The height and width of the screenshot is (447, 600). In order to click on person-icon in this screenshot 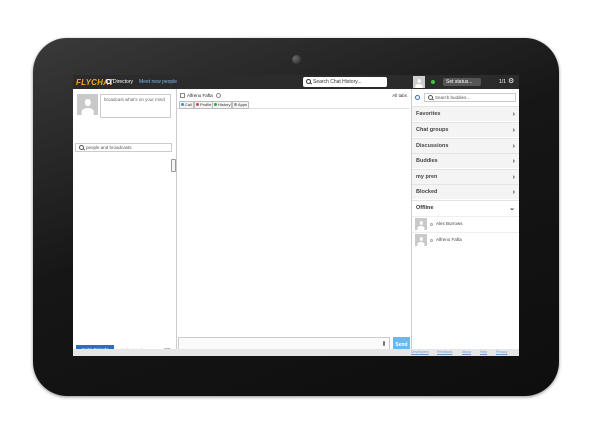, I will do `click(197, 105)`.